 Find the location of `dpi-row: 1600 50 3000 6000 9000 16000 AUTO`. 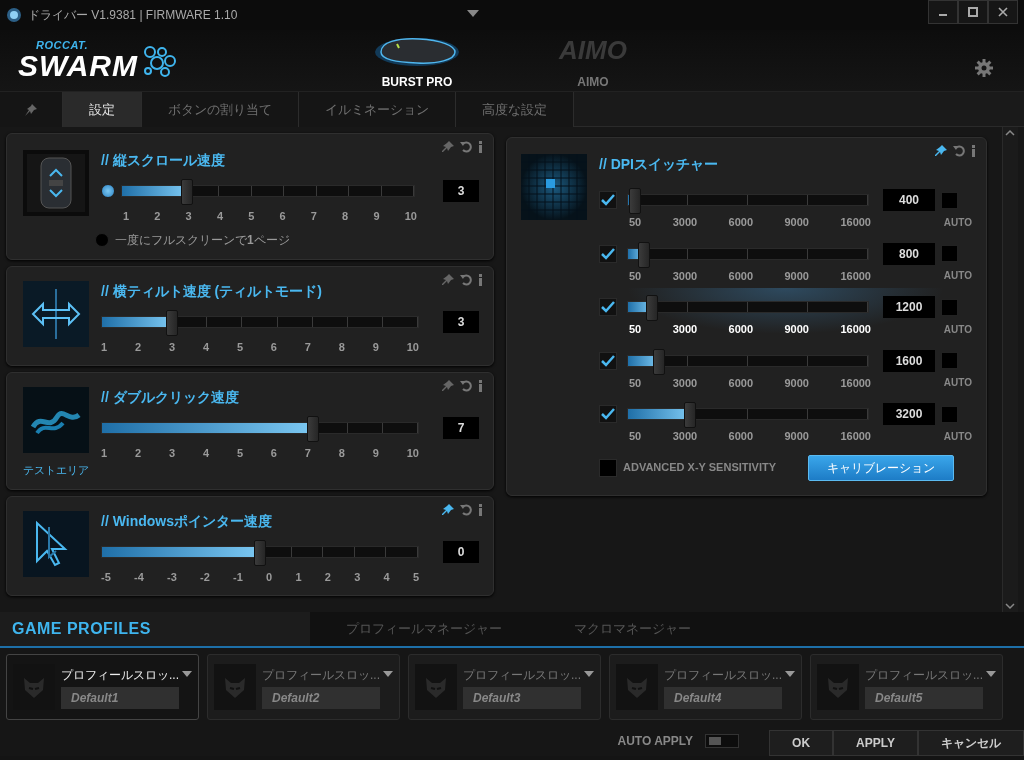

dpi-row: 1600 50 3000 6000 9000 16000 AUTO is located at coordinates (785, 368).